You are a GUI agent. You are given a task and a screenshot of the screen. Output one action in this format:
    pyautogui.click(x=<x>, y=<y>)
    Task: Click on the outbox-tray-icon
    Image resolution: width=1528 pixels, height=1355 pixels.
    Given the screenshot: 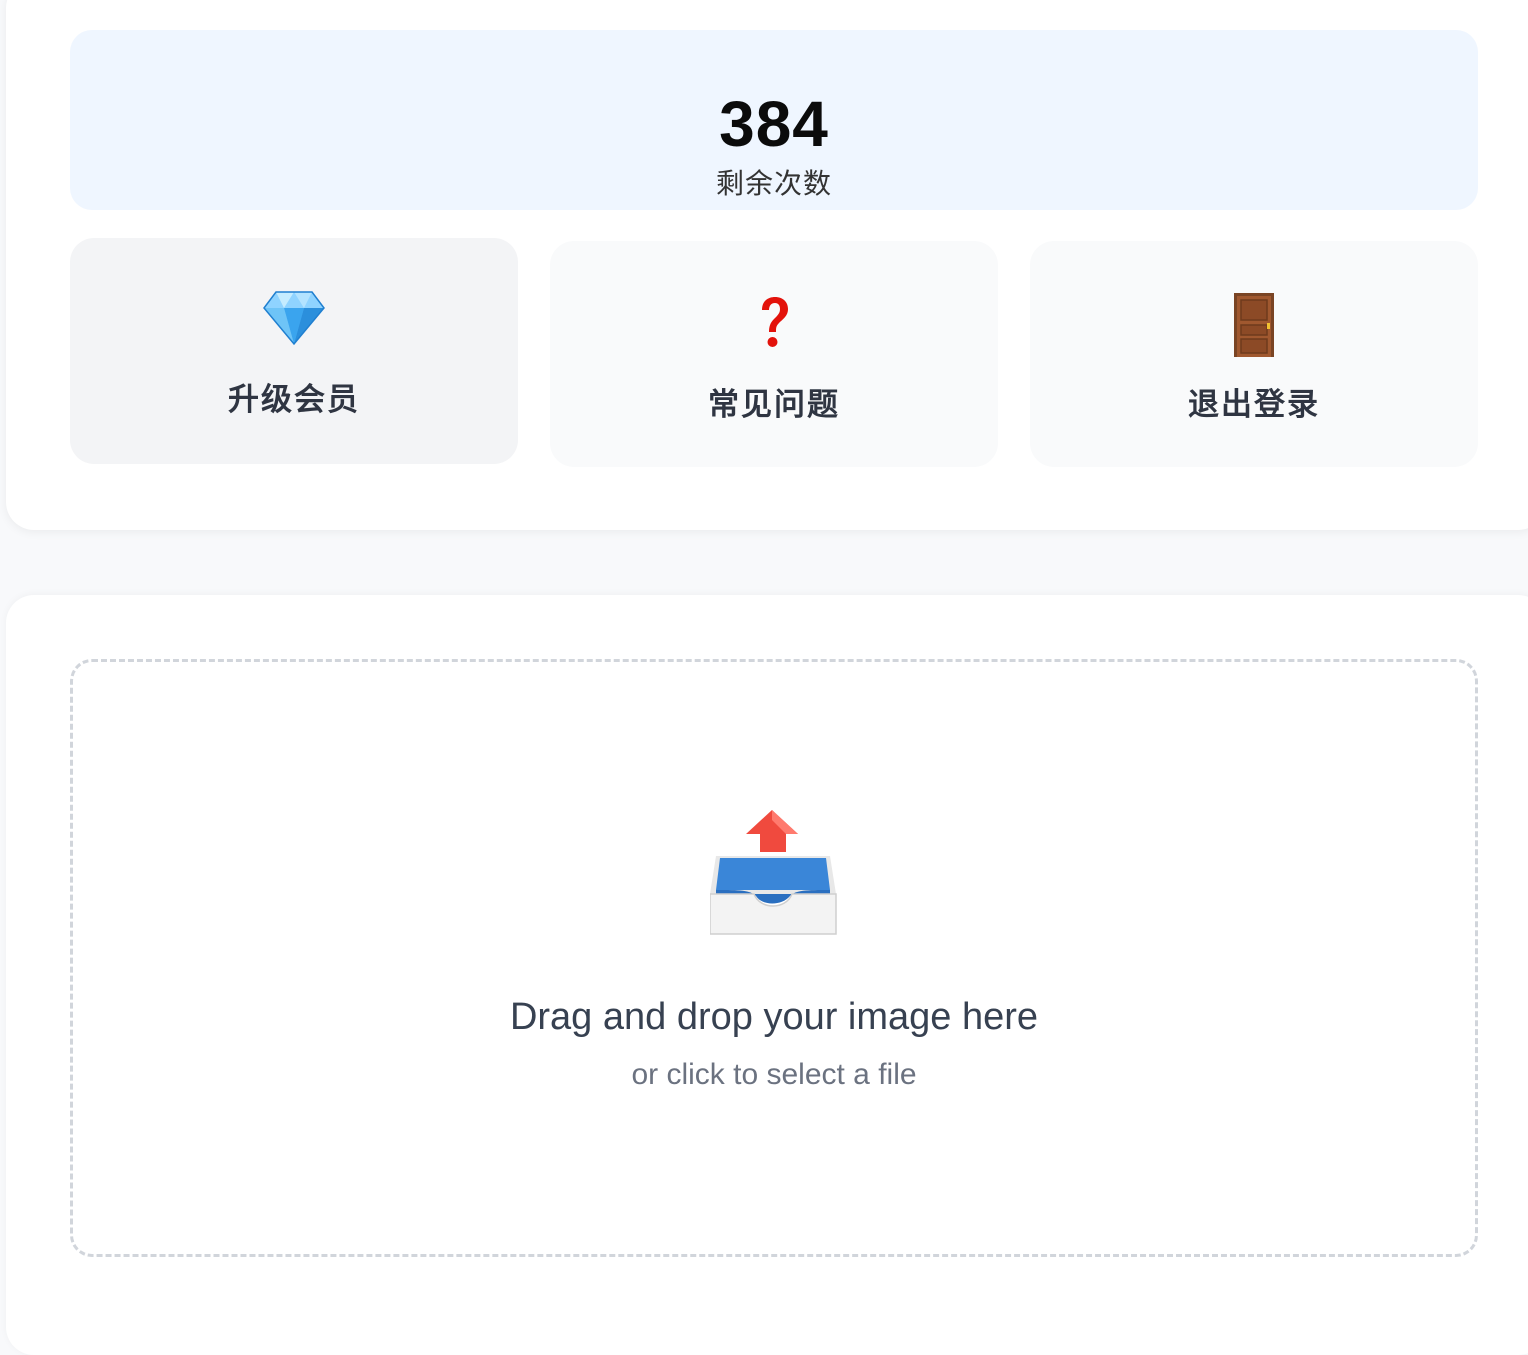 What is the action you would take?
    pyautogui.click(x=773, y=876)
    